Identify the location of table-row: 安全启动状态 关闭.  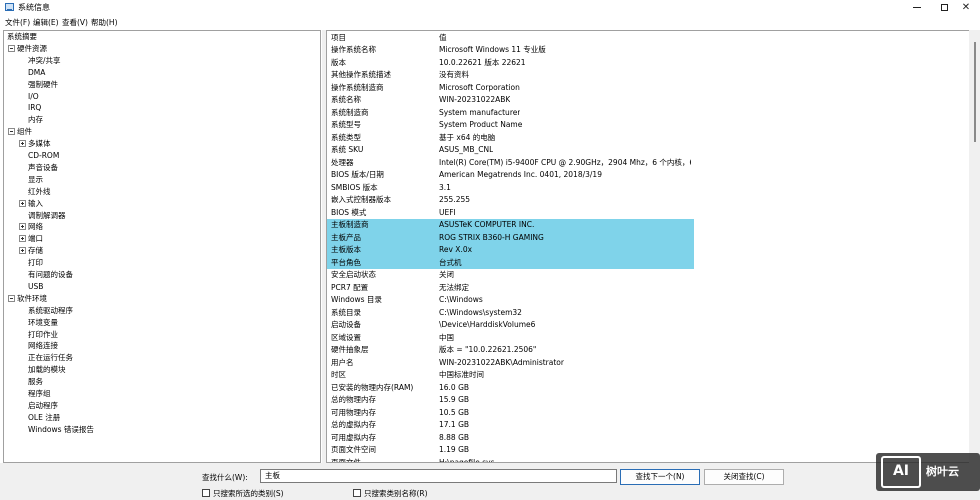
(653, 275).